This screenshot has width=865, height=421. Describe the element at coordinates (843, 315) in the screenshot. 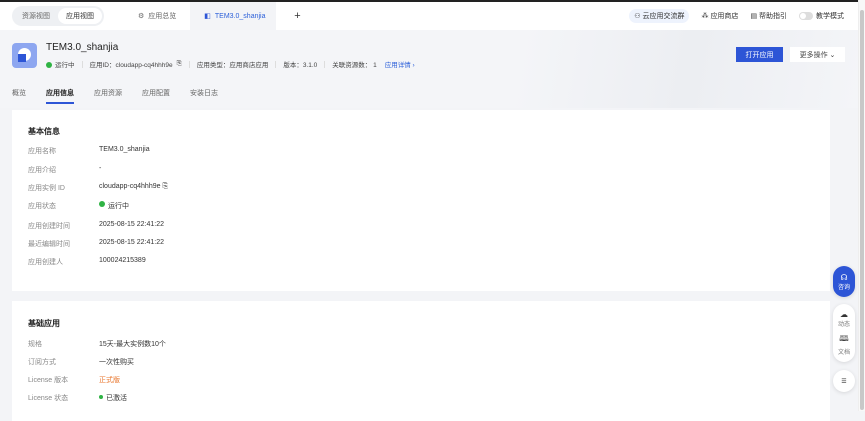

I see `cloud-icon: ☁` at that location.